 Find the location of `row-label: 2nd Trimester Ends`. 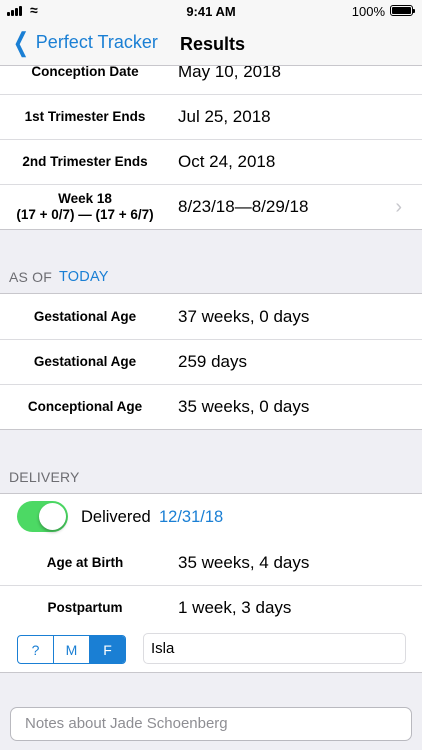

row-label: 2nd Trimester Ends is located at coordinates (85, 161).